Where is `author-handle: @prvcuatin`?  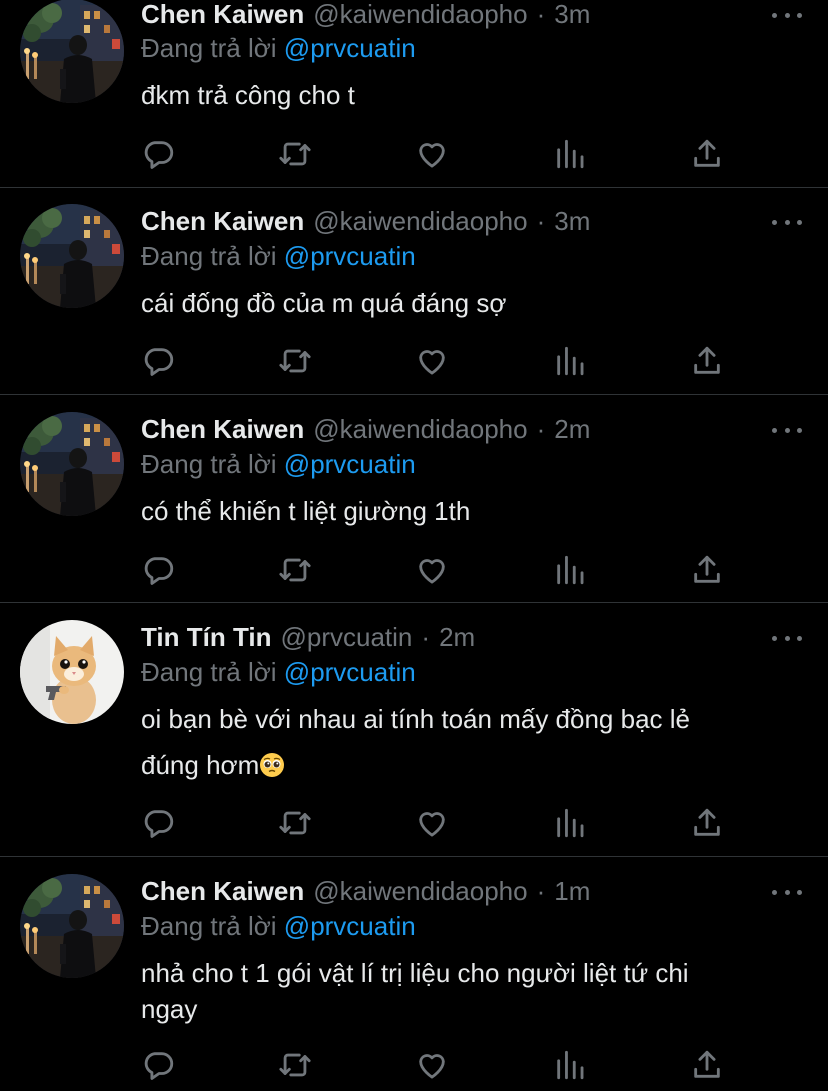
author-handle: @prvcuatin is located at coordinates (346, 637).